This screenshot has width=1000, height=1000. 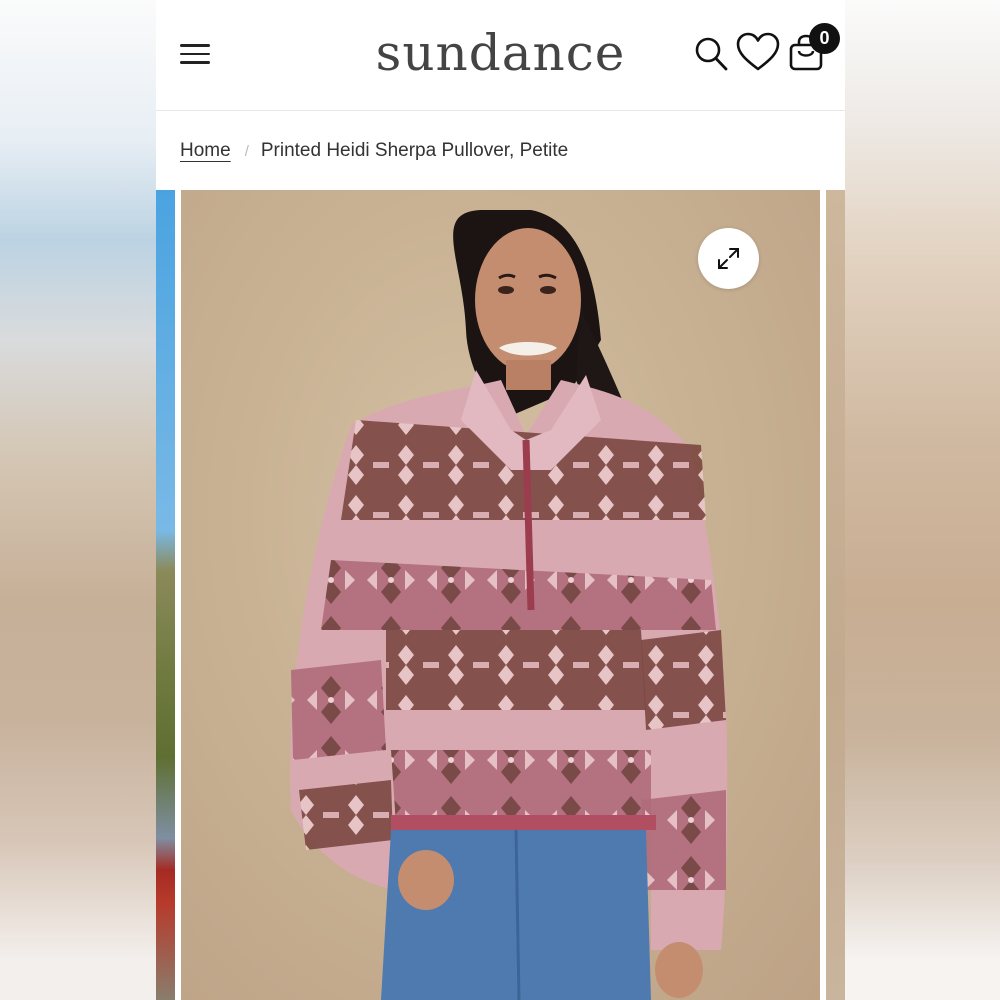 What do you see at coordinates (835, 595) in the screenshot?
I see `next-slide-image` at bounding box center [835, 595].